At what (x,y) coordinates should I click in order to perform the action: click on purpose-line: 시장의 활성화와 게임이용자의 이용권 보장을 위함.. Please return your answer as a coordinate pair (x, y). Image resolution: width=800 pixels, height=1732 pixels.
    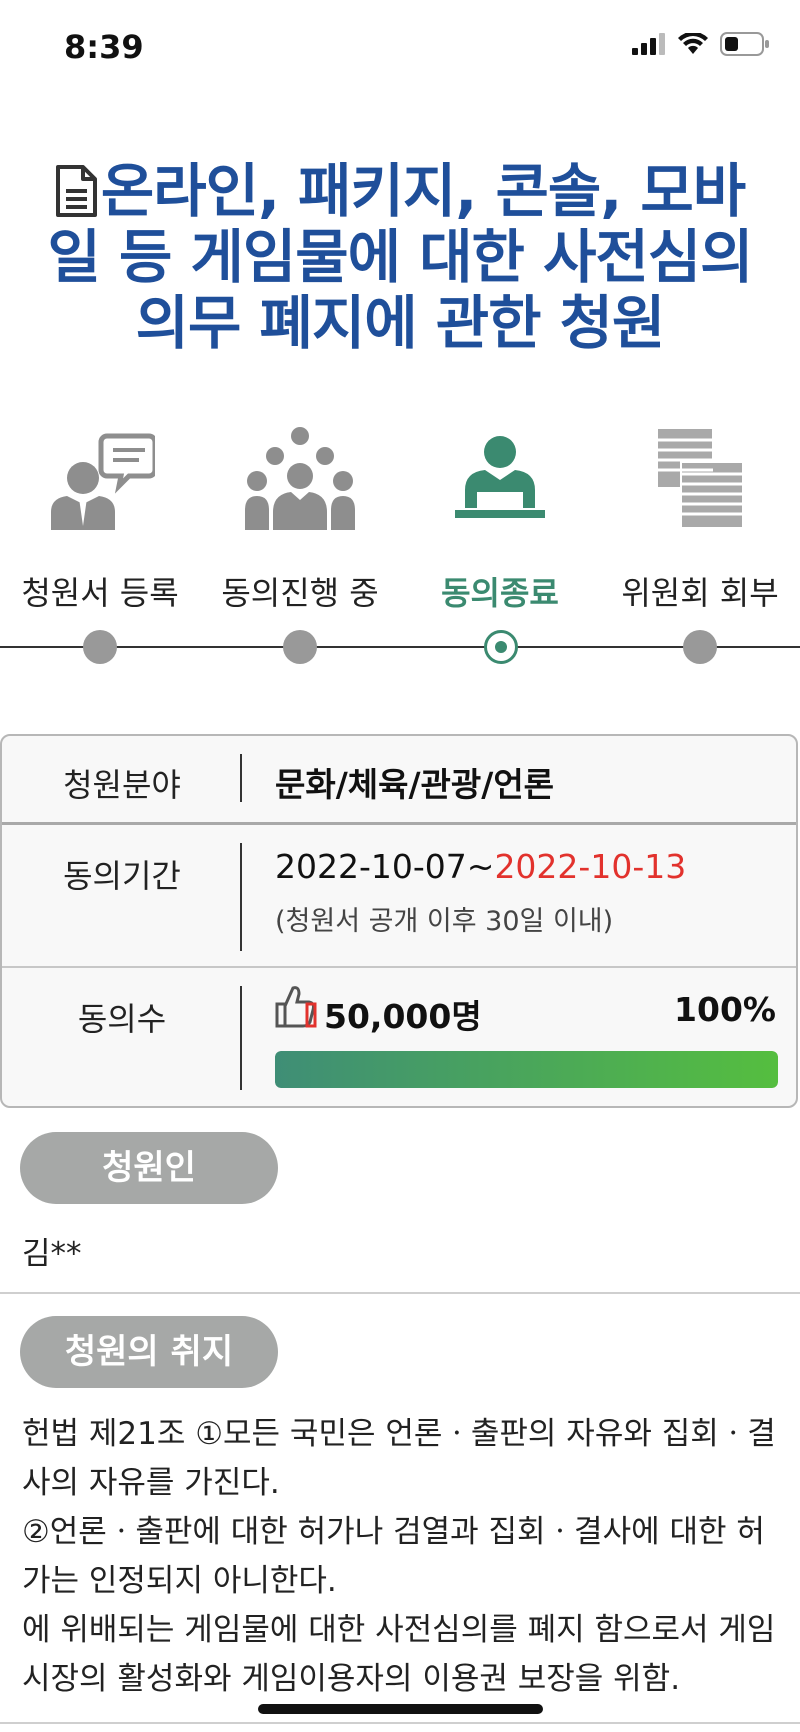
    Looking at the image, I should click on (351, 1679).